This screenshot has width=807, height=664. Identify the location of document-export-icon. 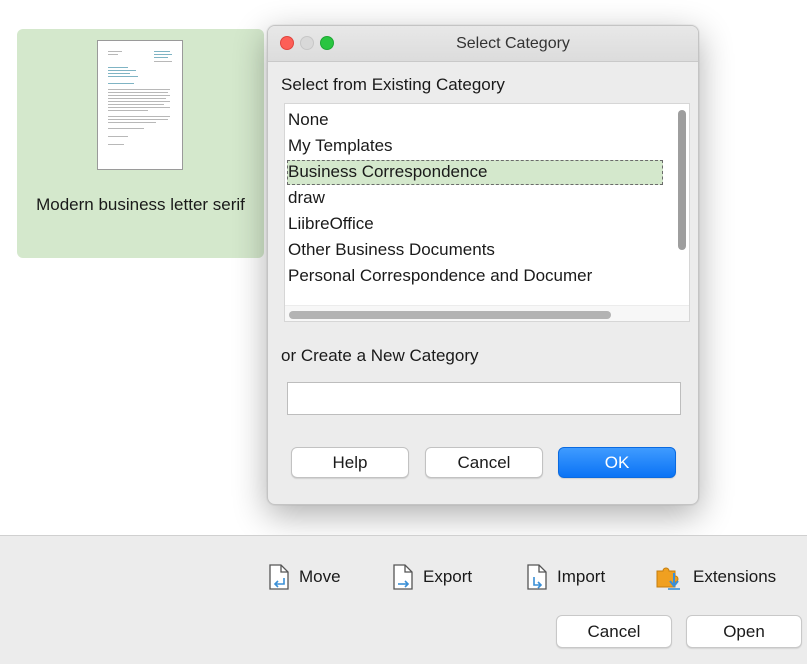
(403, 577).